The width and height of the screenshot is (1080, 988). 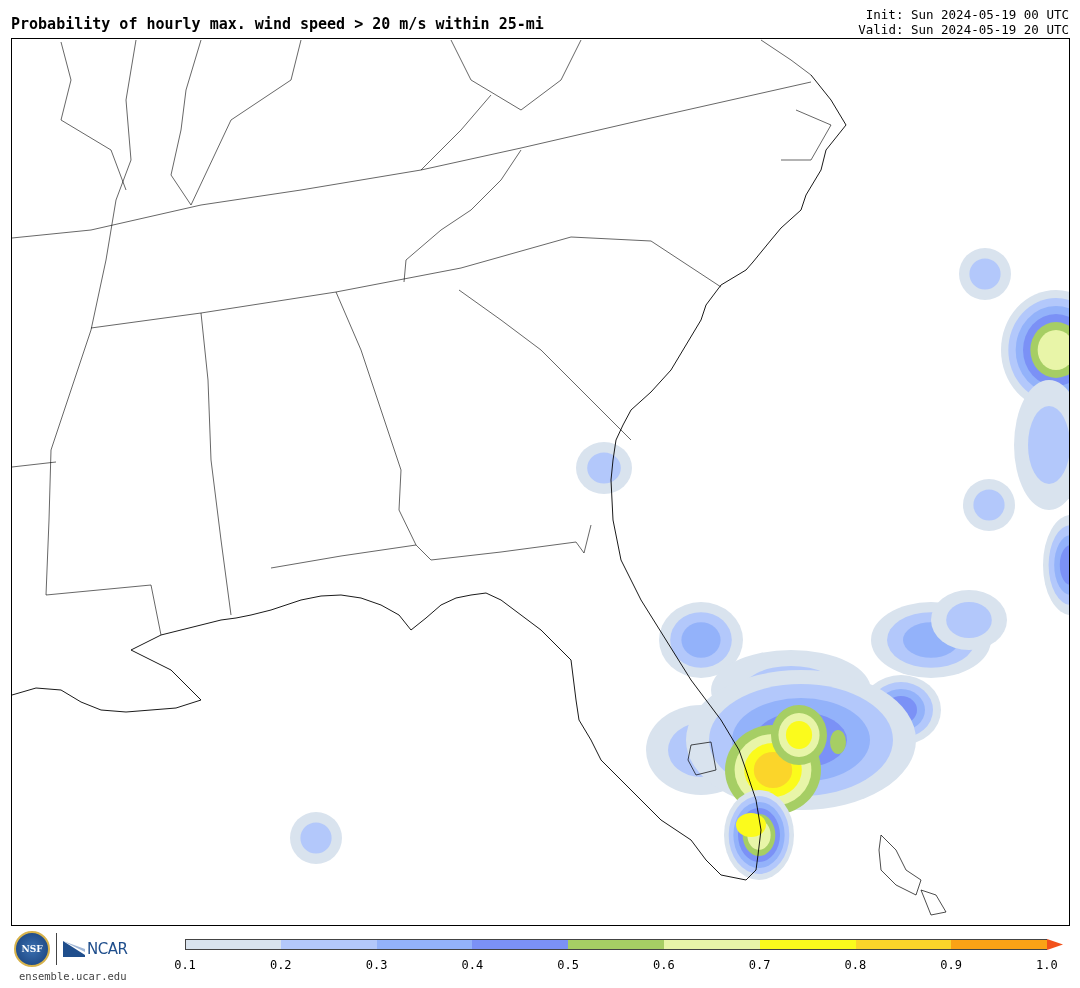 I want to click on tick-label: 0.6, so click(x=664, y=965).